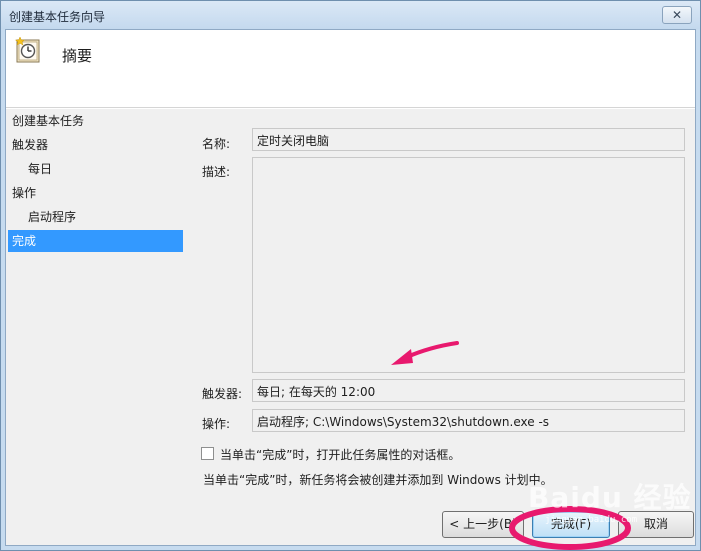 This screenshot has width=701, height=551. Describe the element at coordinates (468, 390) in the screenshot. I see `trigger-field: 每日; 在每天的 12:00` at that location.